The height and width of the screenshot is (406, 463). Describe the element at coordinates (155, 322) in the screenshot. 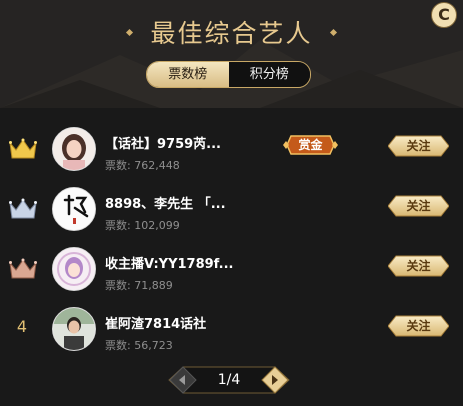

I see `artist-name: 崔阿渣7814话社` at that location.